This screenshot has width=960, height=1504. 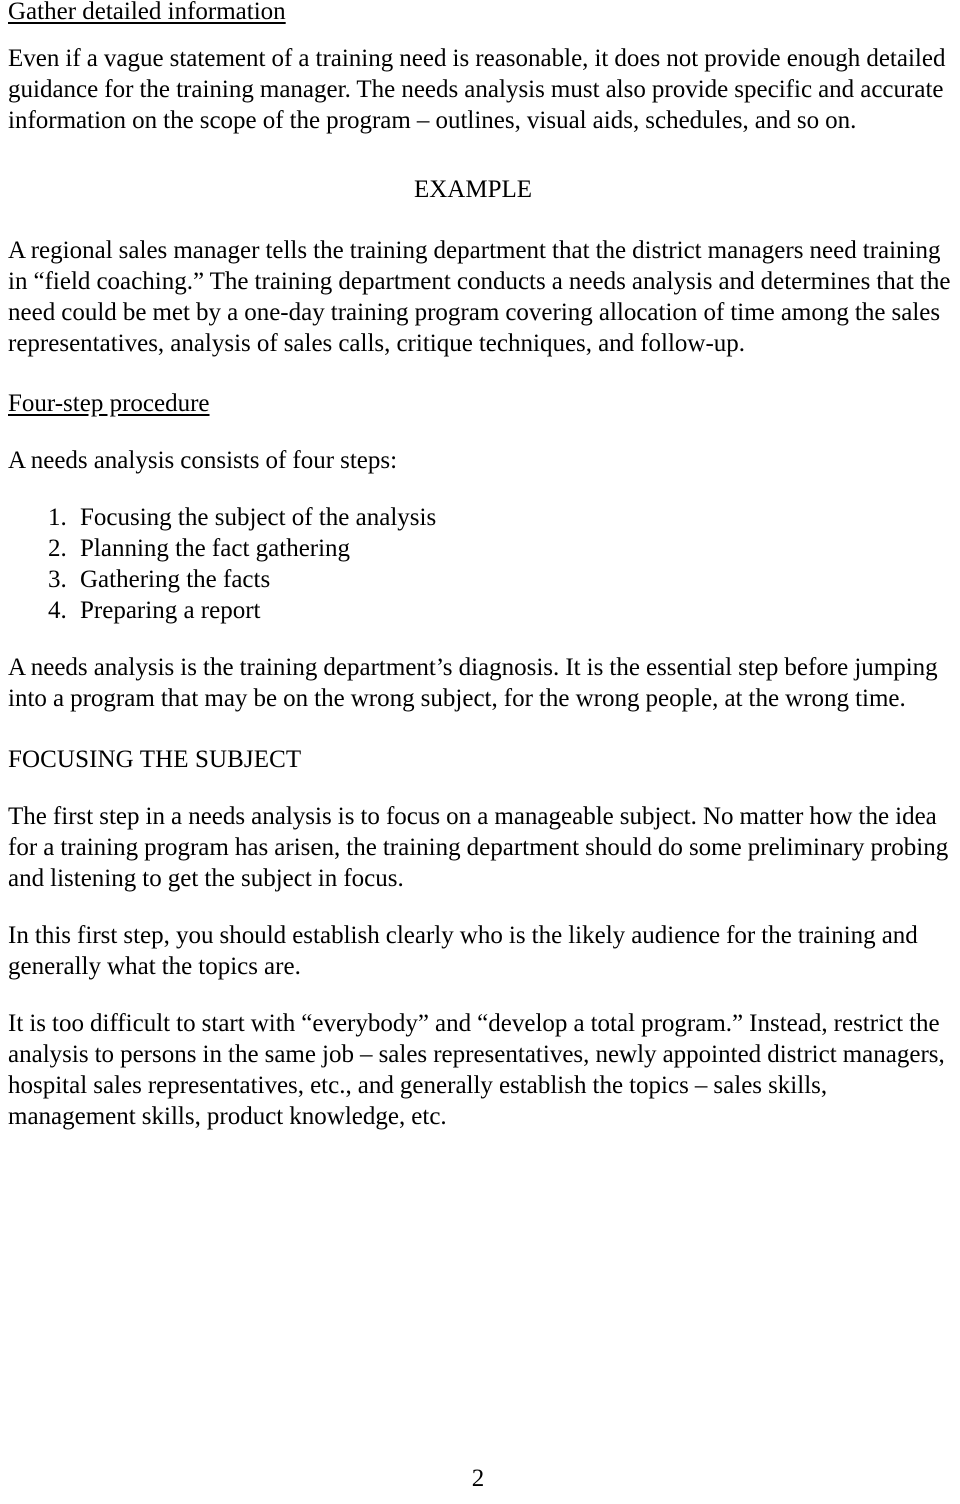 I want to click on page-number: 2, so click(x=478, y=1478).